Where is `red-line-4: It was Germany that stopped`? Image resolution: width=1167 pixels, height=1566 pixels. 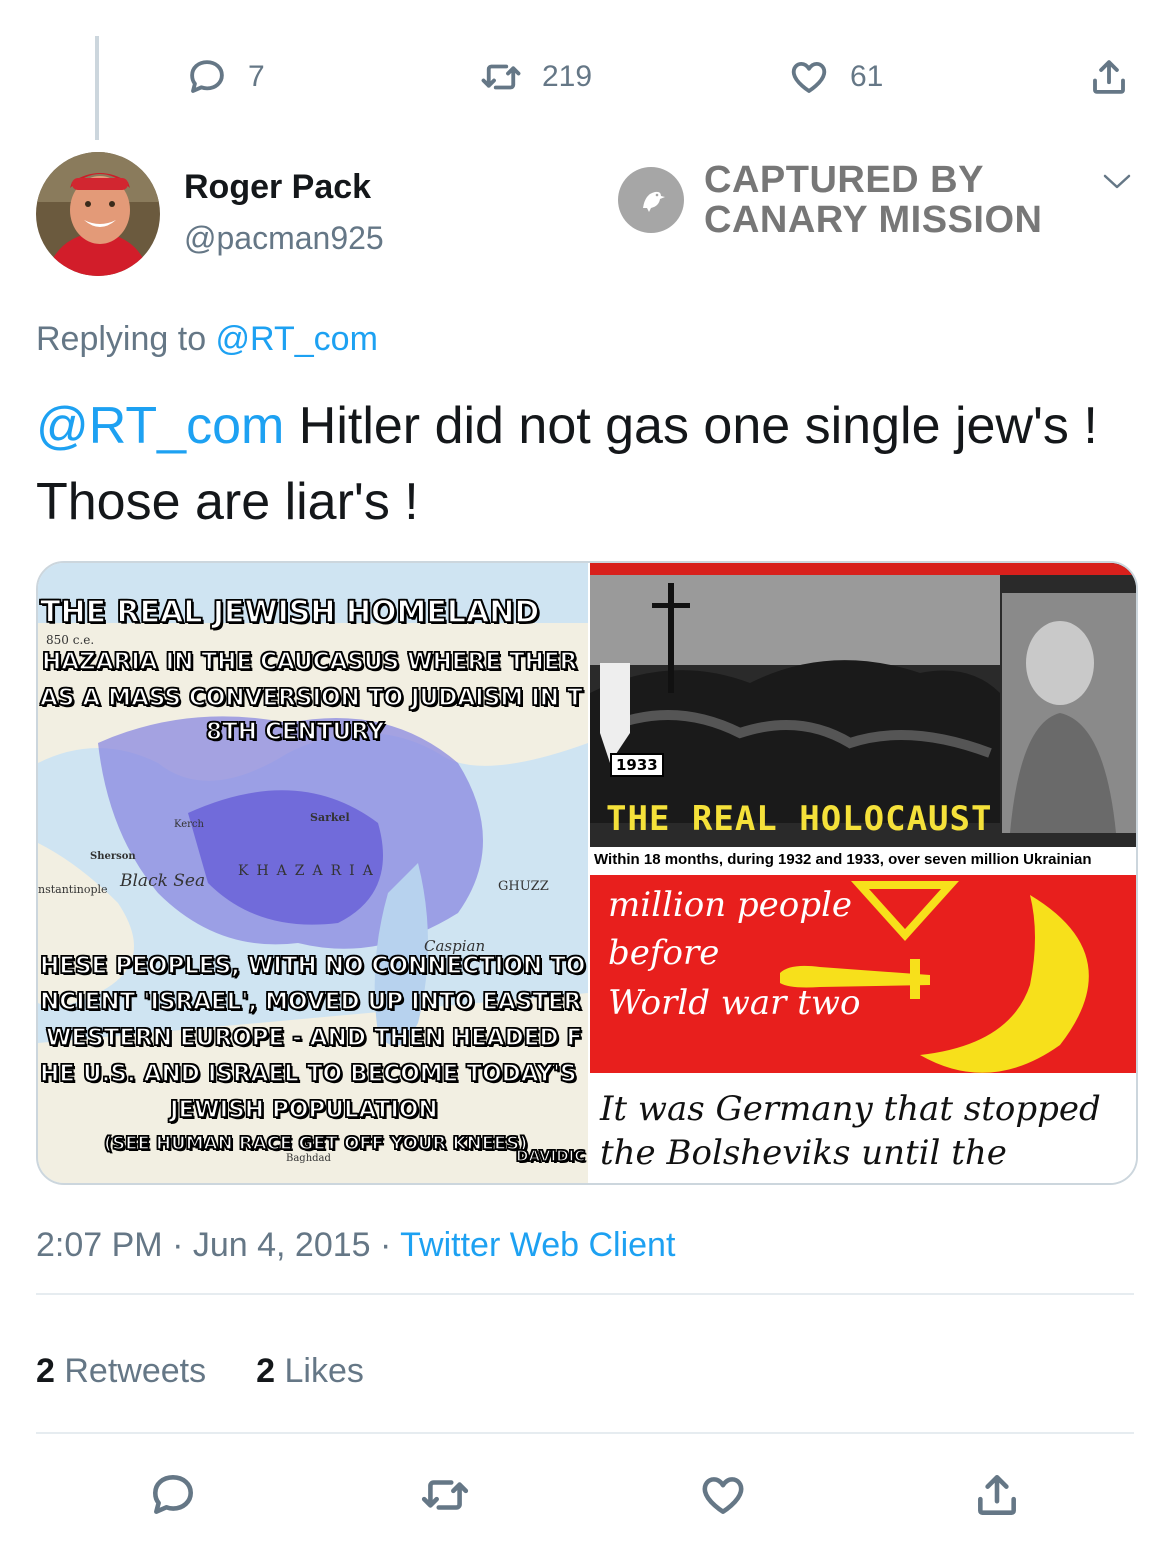
red-line-4: It was Germany that stopped is located at coordinates (850, 1109).